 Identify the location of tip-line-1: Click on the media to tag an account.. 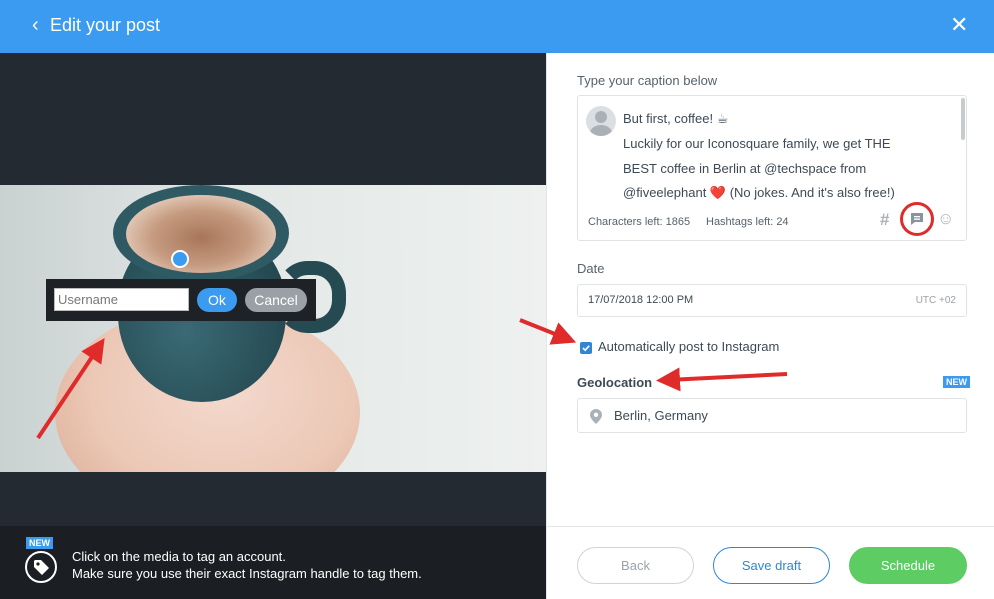
(179, 556).